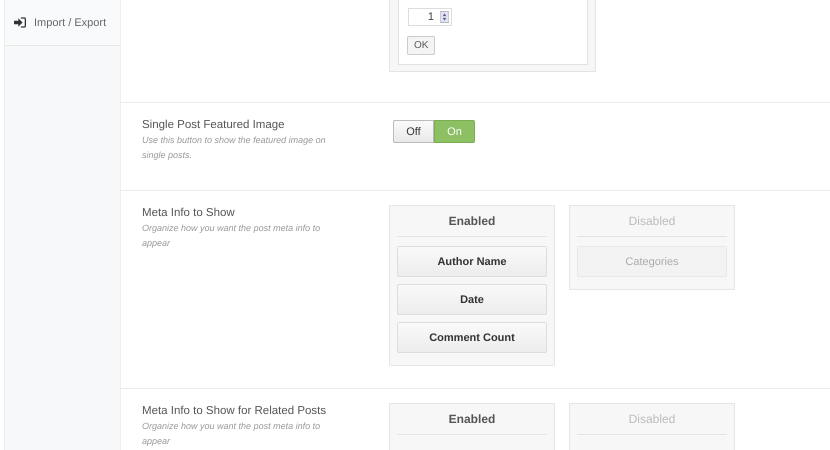  I want to click on number-field: 1, so click(430, 17).